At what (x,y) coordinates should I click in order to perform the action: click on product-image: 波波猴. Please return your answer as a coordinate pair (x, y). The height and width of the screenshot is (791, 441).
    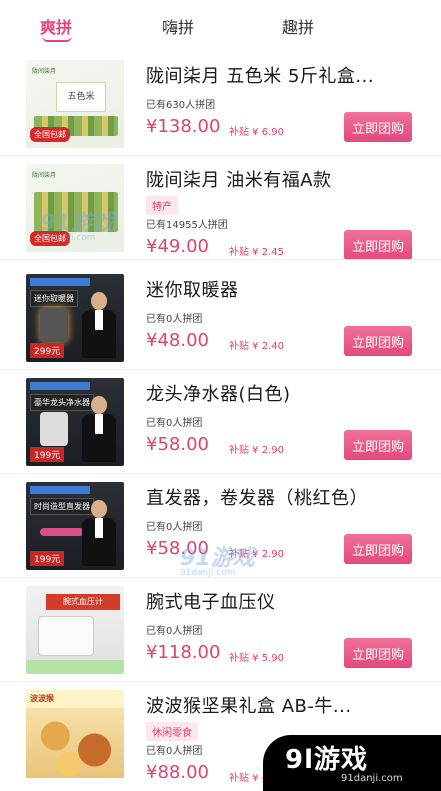
    Looking at the image, I should click on (75, 738).